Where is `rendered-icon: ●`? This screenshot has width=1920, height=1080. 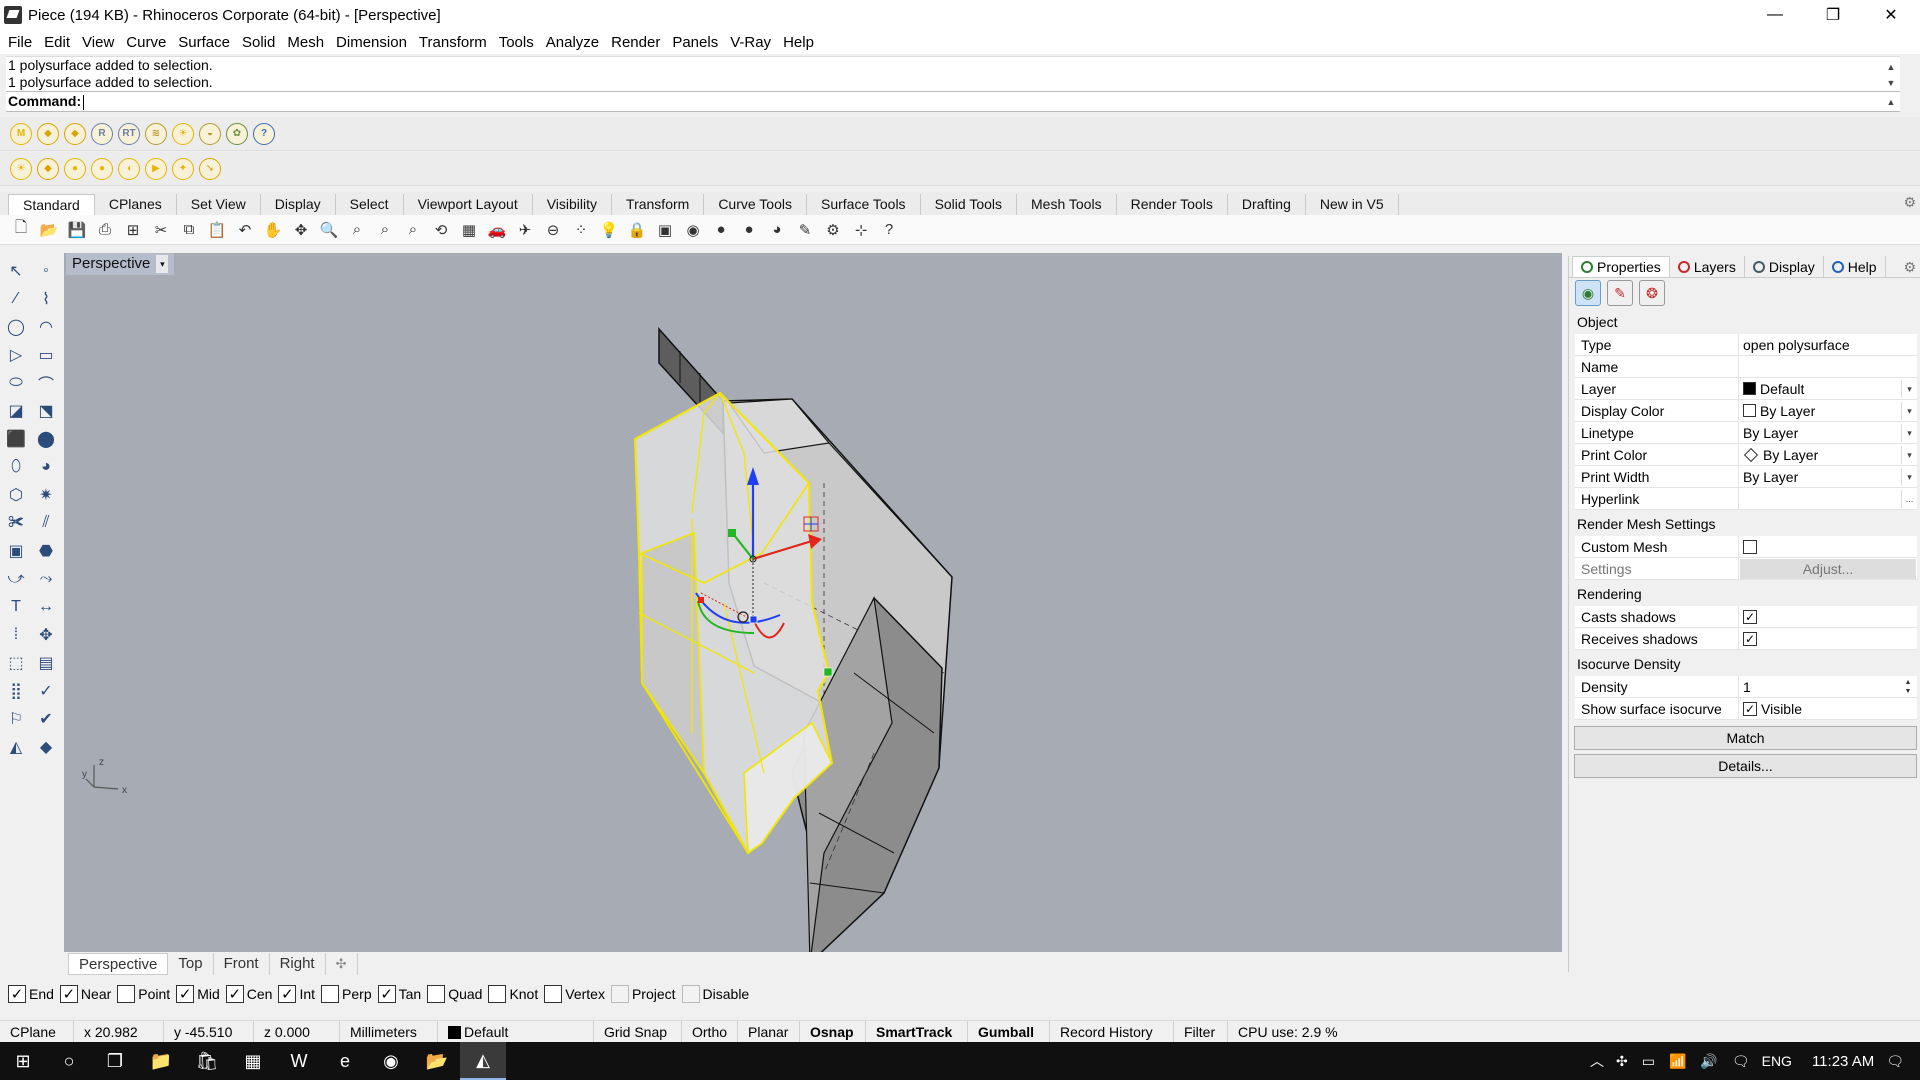 rendered-icon: ● is located at coordinates (749, 230).